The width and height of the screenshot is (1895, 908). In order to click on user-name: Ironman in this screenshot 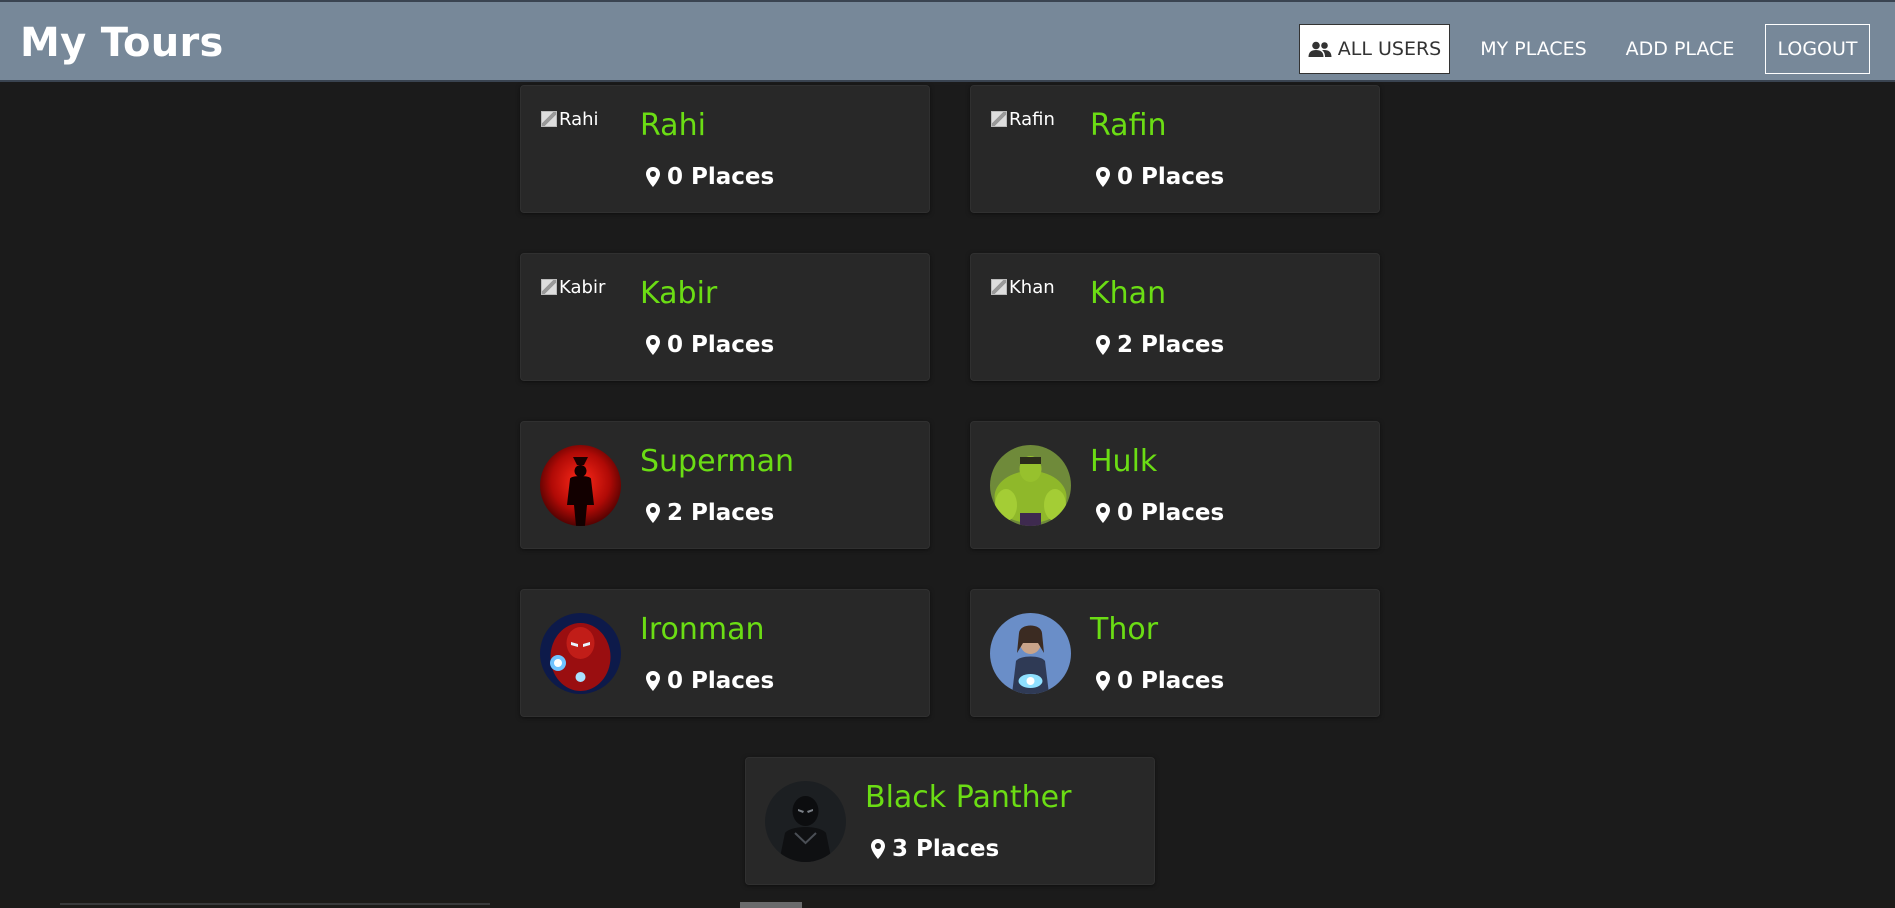, I will do `click(702, 629)`.